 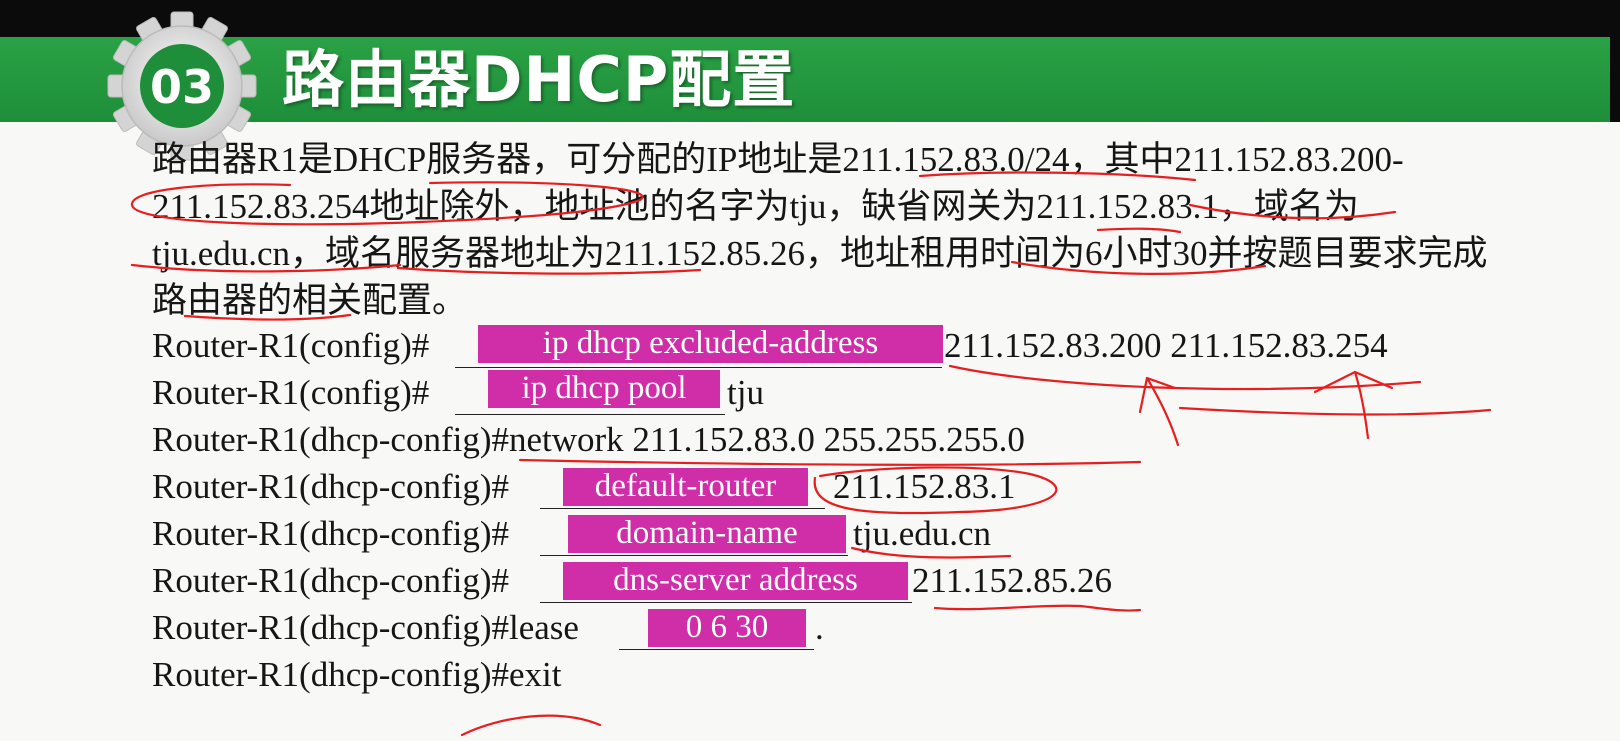 What do you see at coordinates (531, 725) in the screenshot?
I see `scribble-bottom` at bounding box center [531, 725].